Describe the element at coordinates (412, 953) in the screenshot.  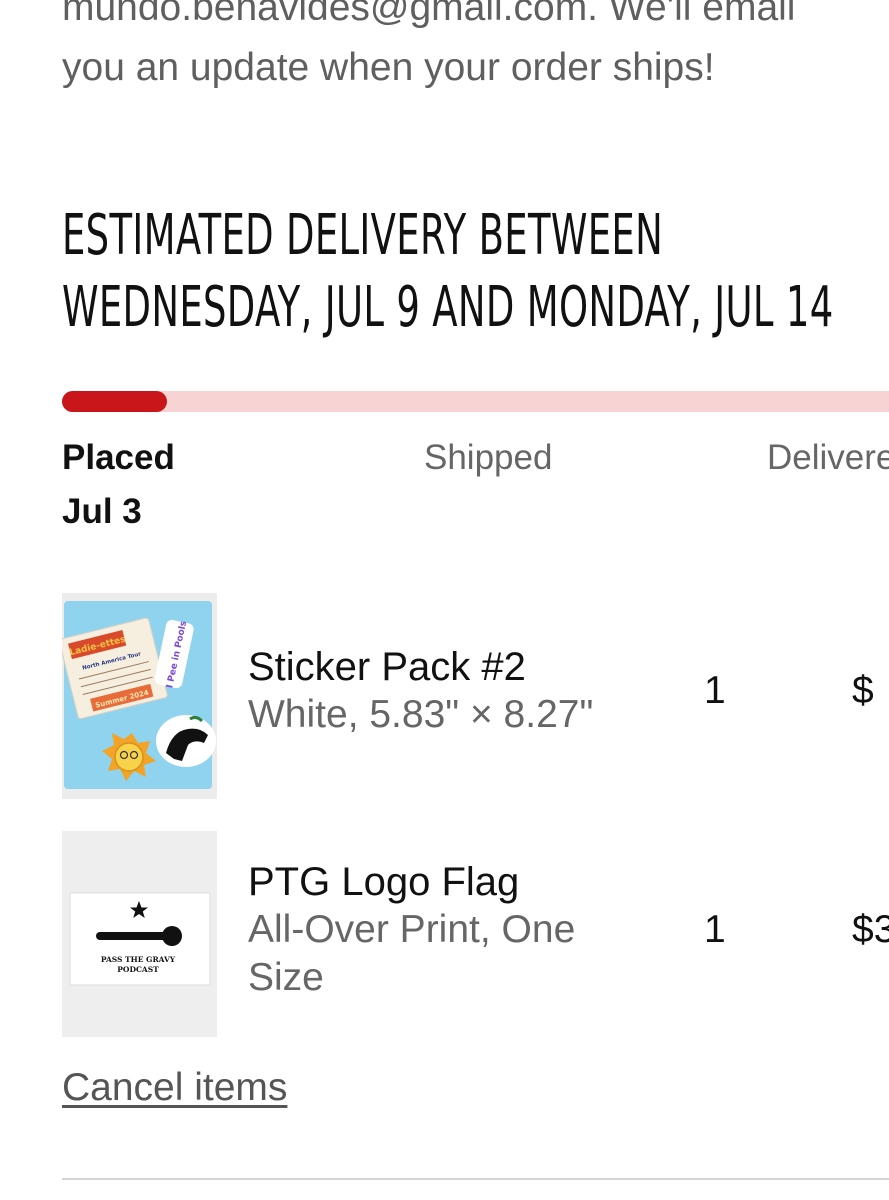
I see `item-variant: All-Over Print, One Size` at that location.